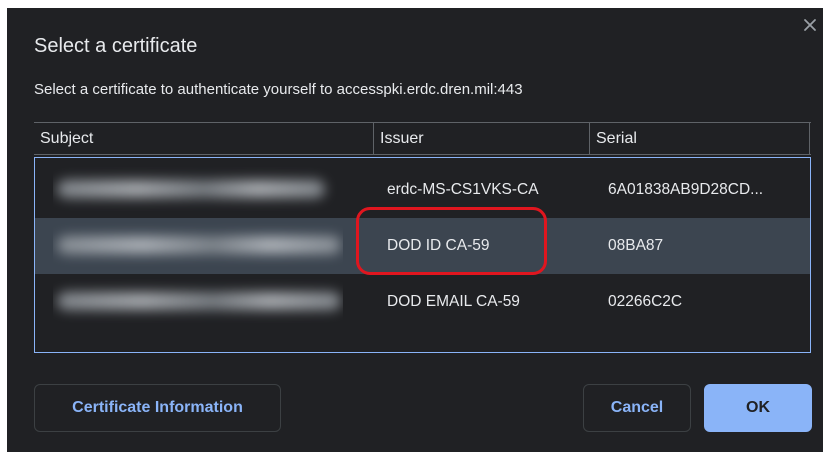 Image resolution: width=823 pixels, height=452 pixels. I want to click on table-row: DOD EMAIL CA-59 02266C2C, so click(422, 302).